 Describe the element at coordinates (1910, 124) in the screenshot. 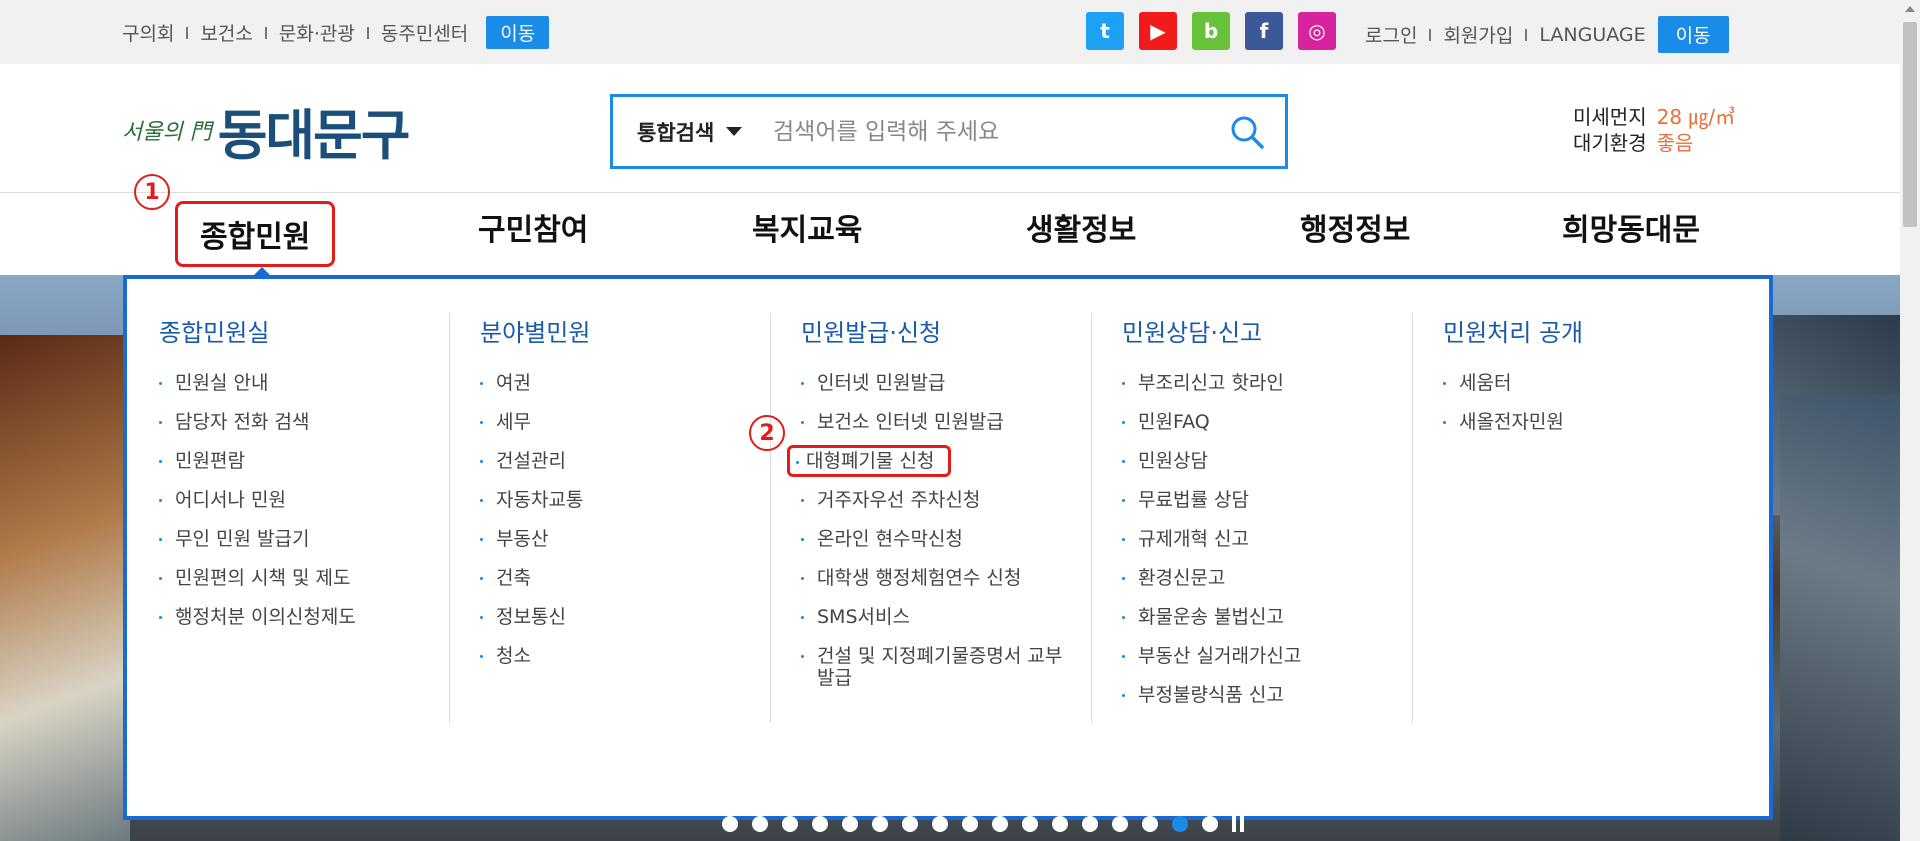

I see `scrollbar-thumb` at that location.